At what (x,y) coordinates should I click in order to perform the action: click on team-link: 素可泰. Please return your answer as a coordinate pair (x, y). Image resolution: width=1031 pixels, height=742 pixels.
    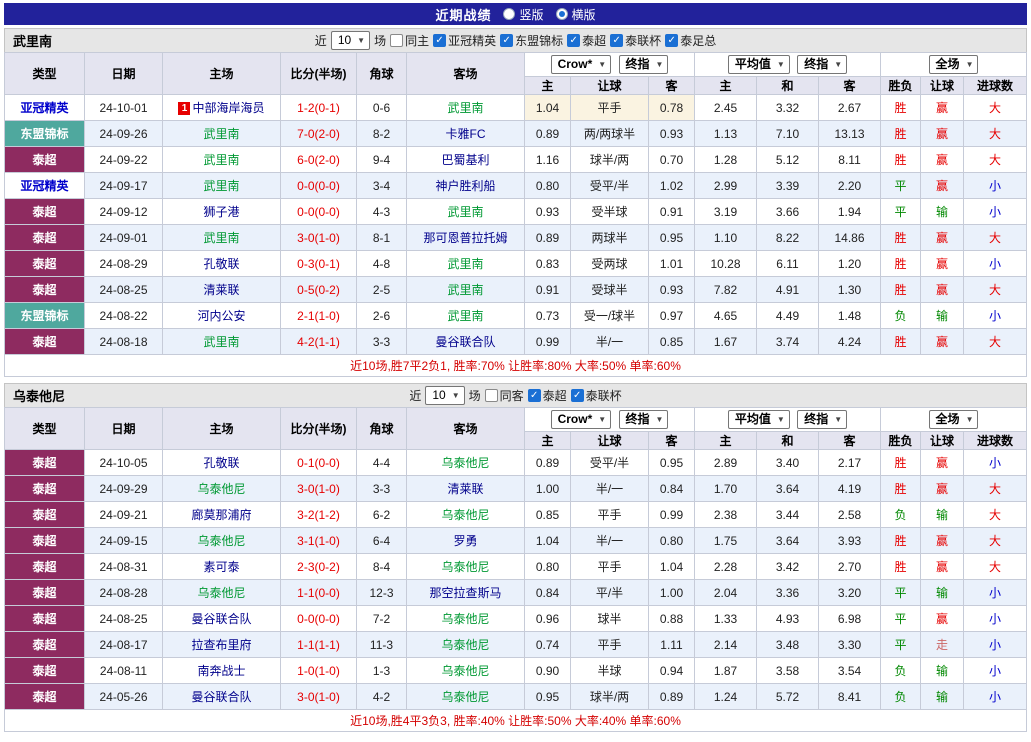
    Looking at the image, I should click on (221, 567).